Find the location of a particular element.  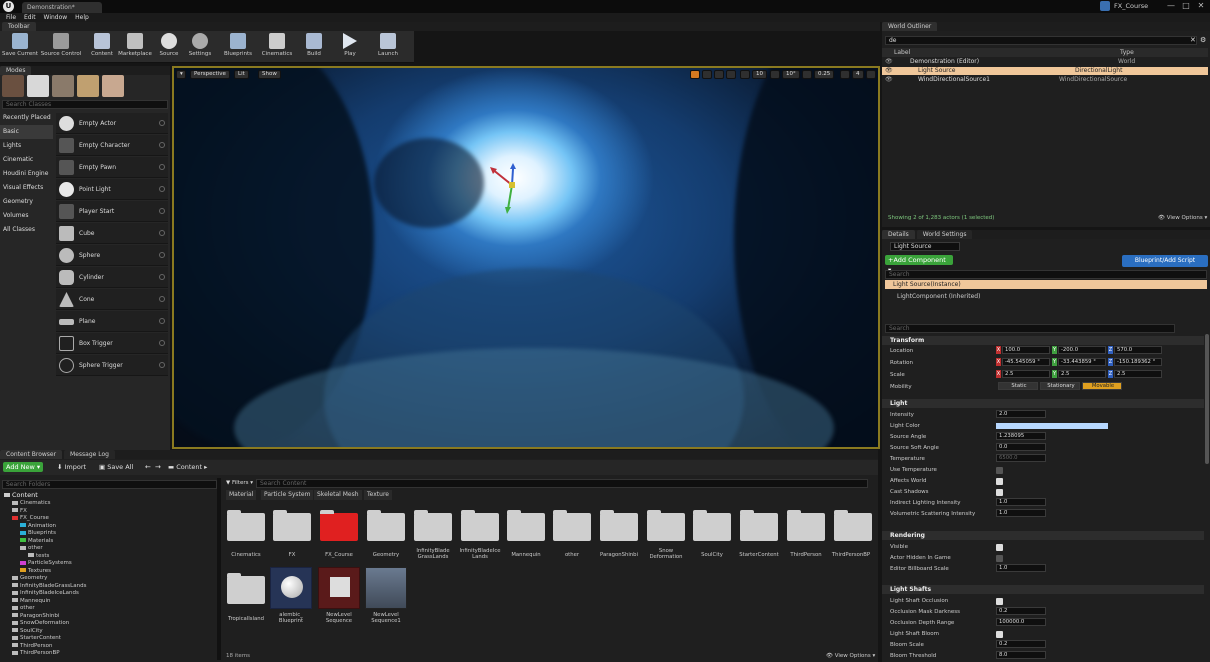

tree-item: FX is located at coordinates (19, 511).